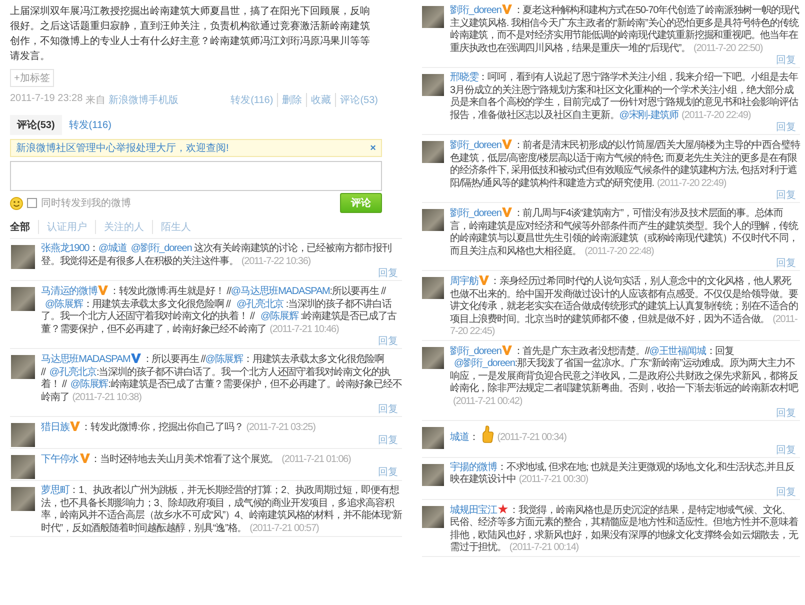 This screenshot has width=805, height=605. I want to click on comment-button: 评论, so click(361, 203).